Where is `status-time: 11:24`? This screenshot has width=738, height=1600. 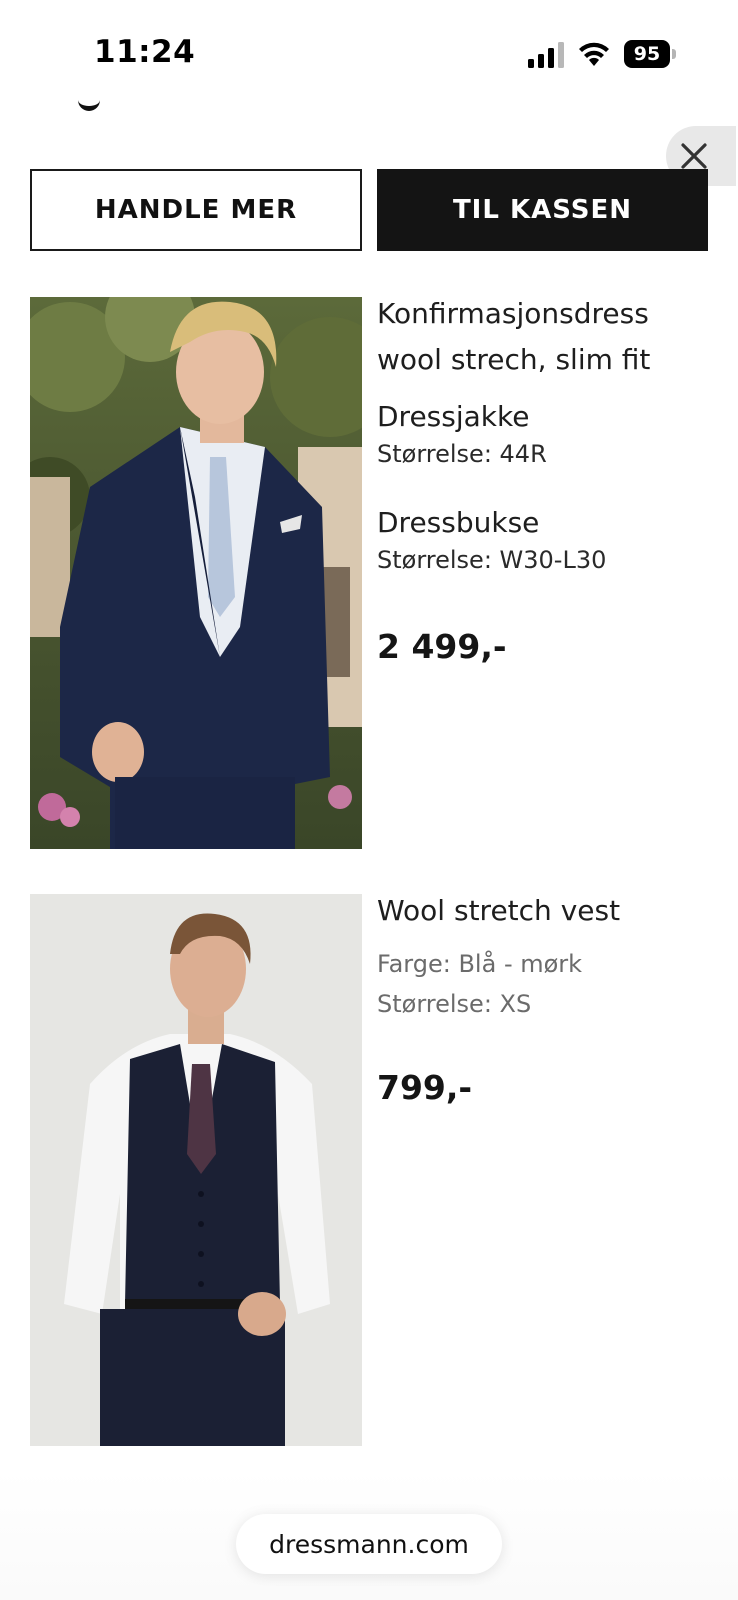
status-time: 11:24 is located at coordinates (145, 52).